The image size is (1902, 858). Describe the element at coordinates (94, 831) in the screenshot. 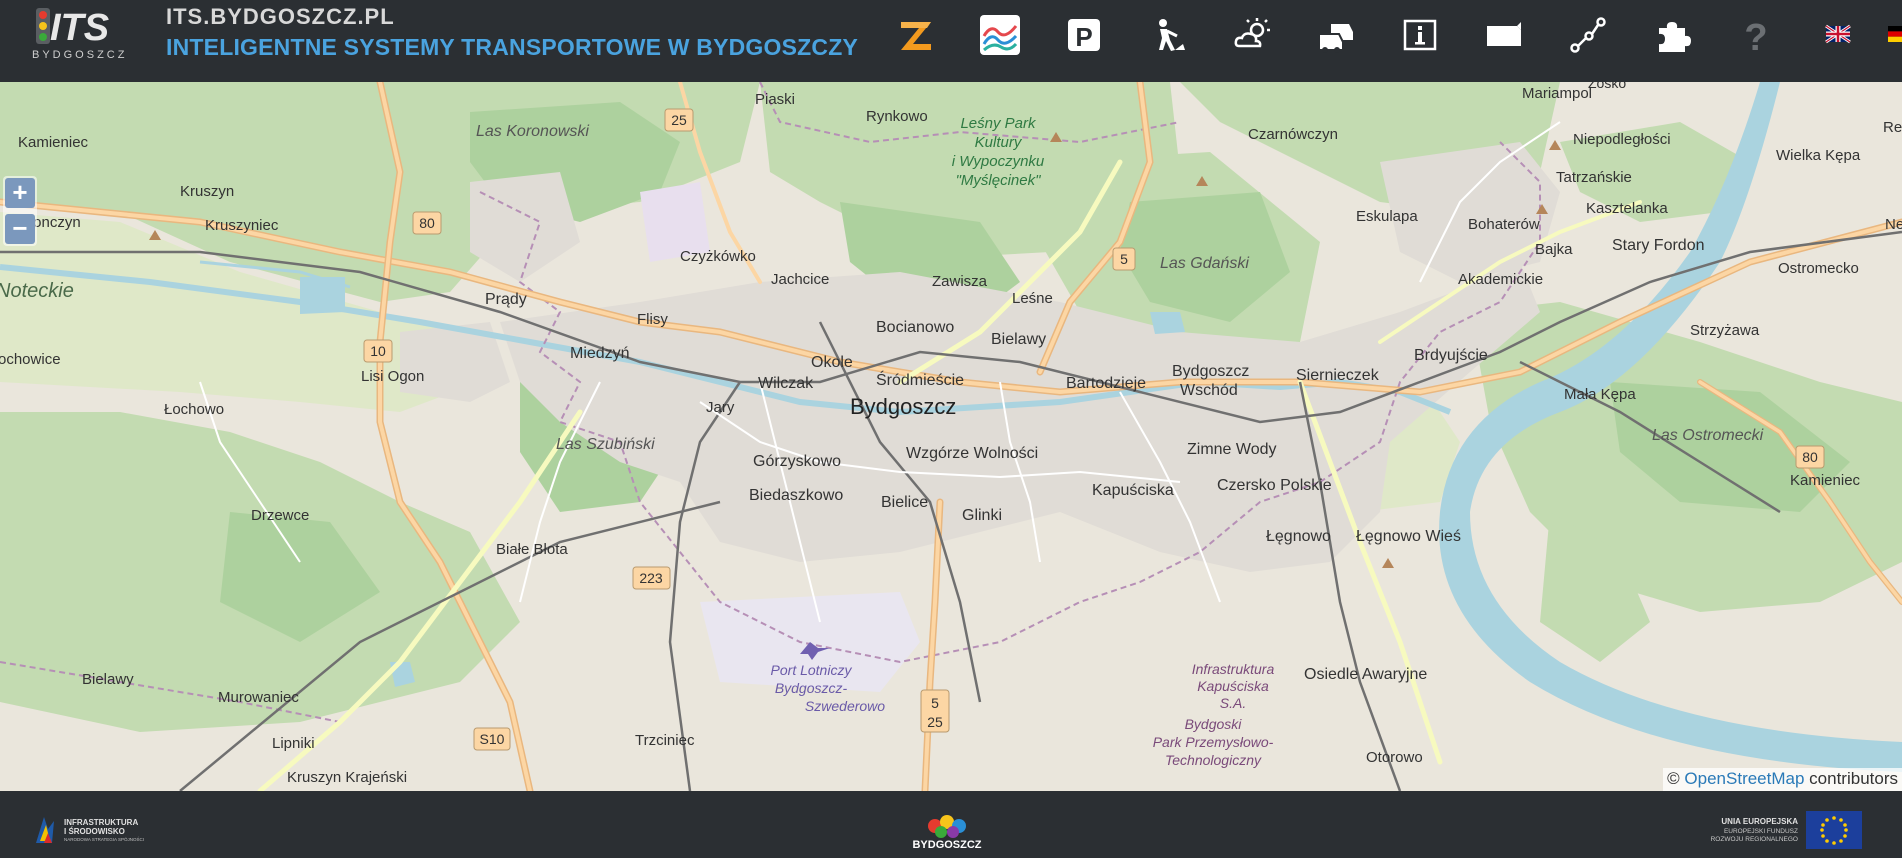

I see `footer-left-line2: I ŚRODOWISKO` at that location.